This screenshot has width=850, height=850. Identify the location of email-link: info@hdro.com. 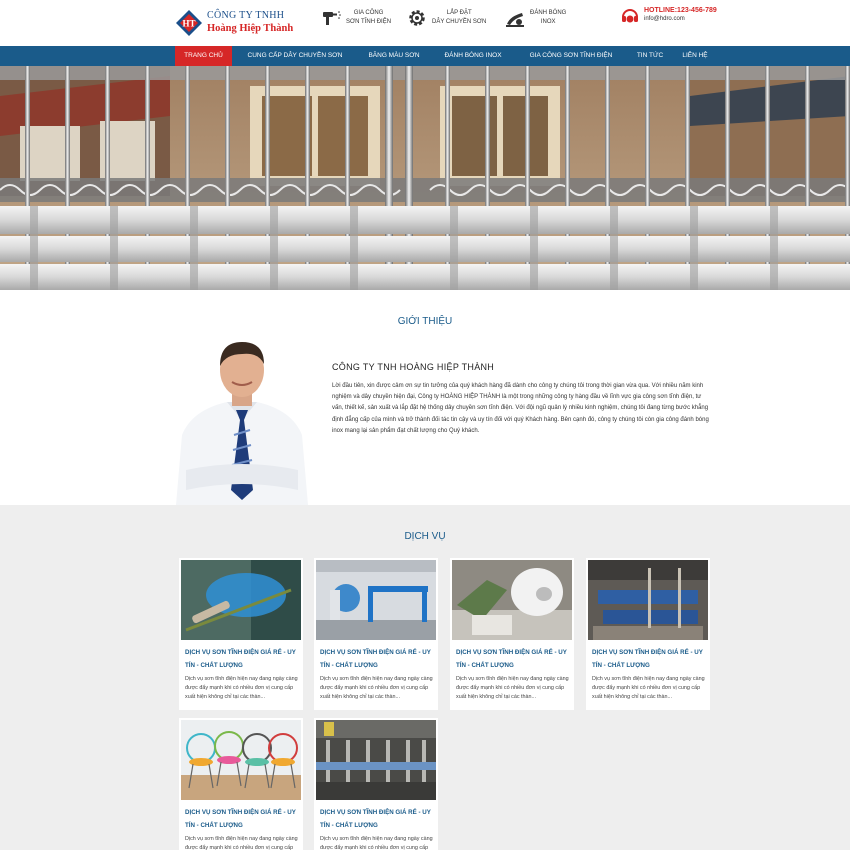
(680, 19).